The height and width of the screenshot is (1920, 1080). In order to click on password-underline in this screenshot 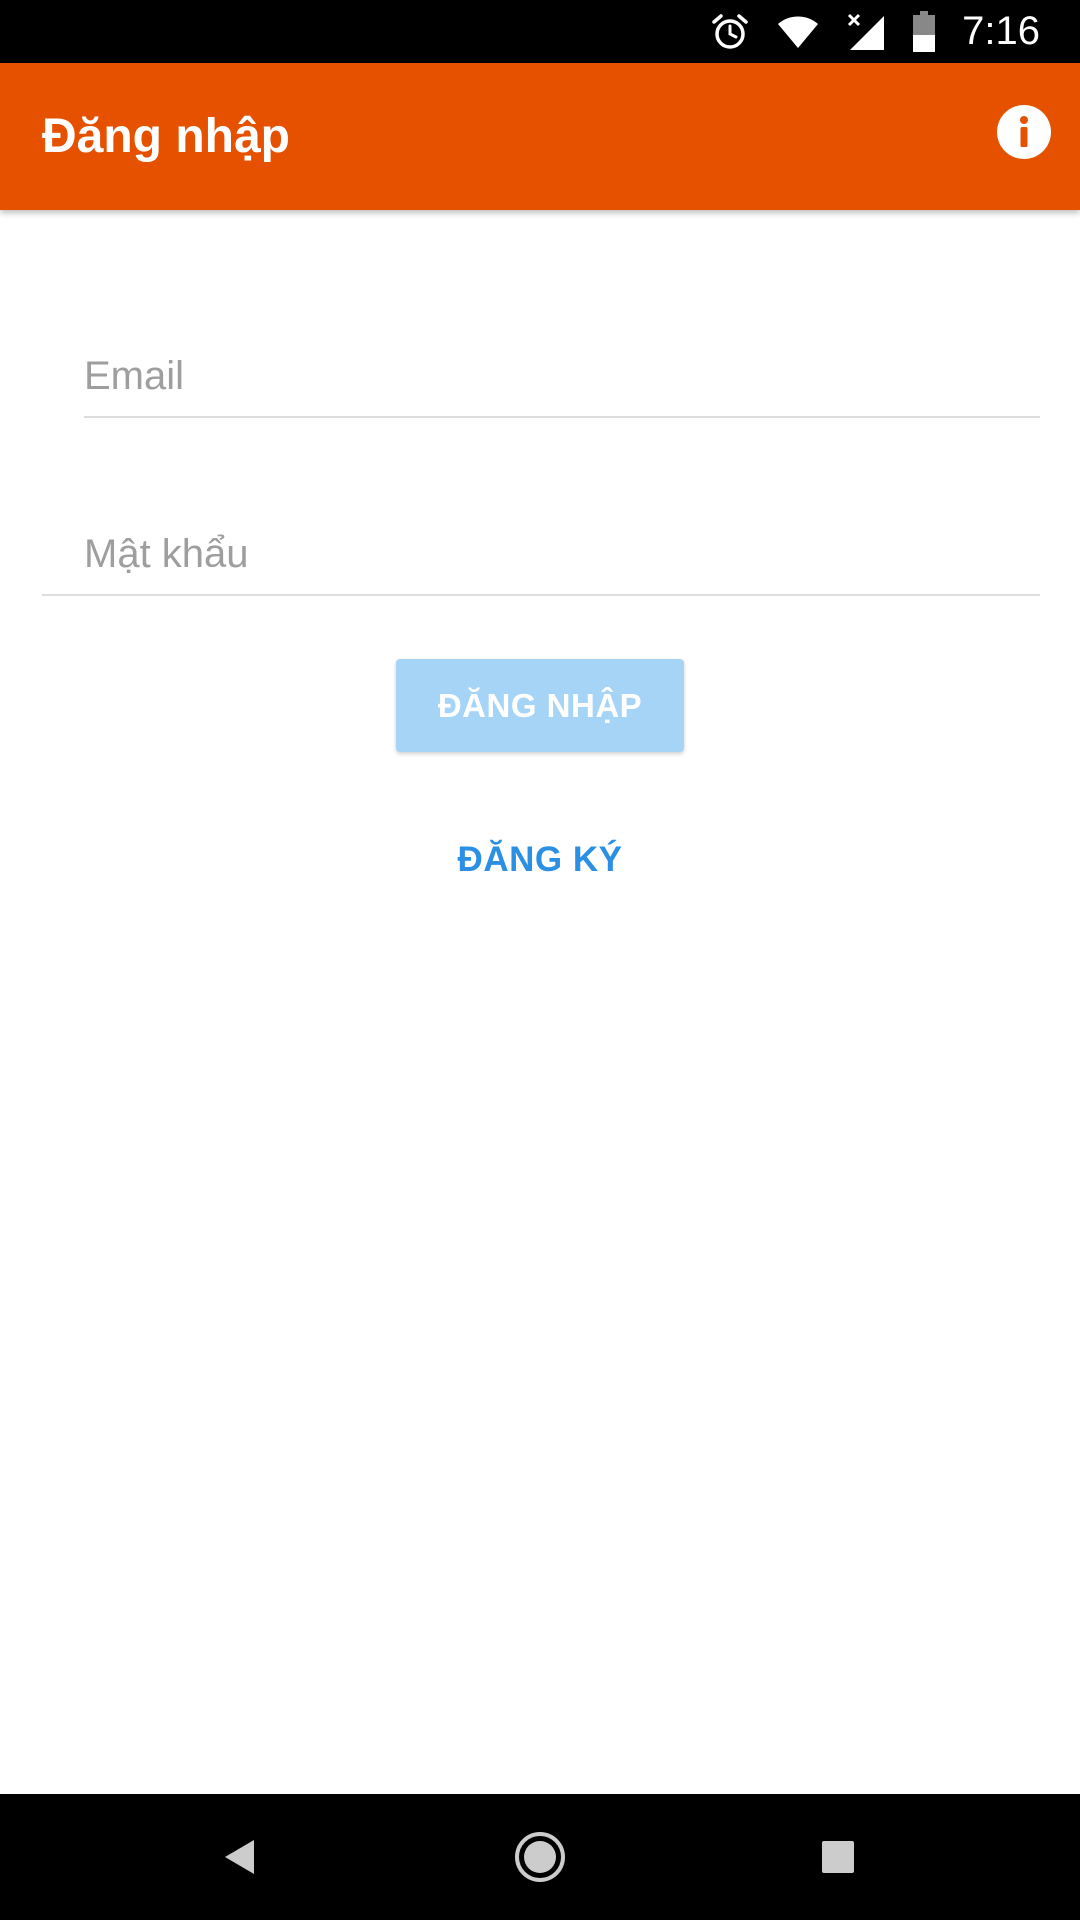, I will do `click(541, 595)`.